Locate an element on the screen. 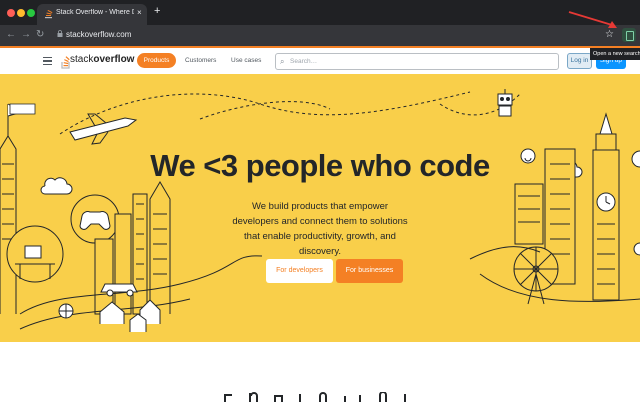 This screenshot has height=402, width=640. nav-products-button: Products is located at coordinates (156, 60).